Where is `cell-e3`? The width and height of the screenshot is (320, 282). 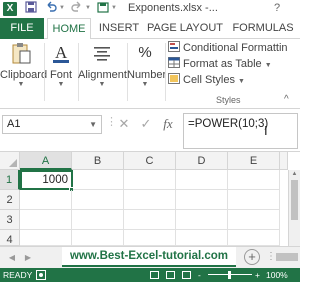 cell-e3 is located at coordinates (254, 220).